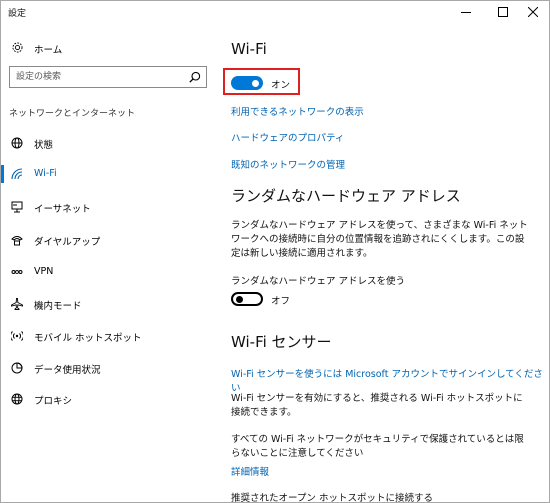 The image size is (550, 503). I want to click on hotspot-icon, so click(17, 337).